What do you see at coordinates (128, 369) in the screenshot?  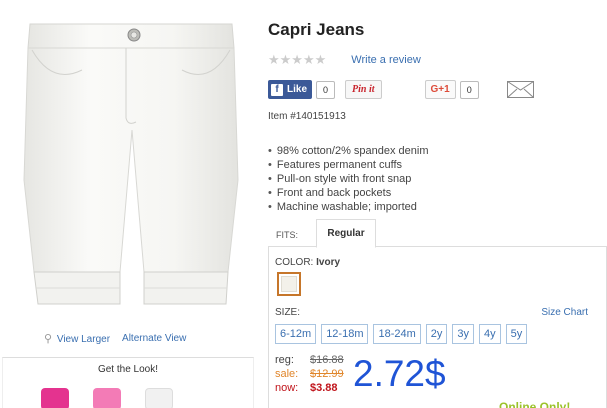 I see `get-the-look-title: Get the Look!` at bounding box center [128, 369].